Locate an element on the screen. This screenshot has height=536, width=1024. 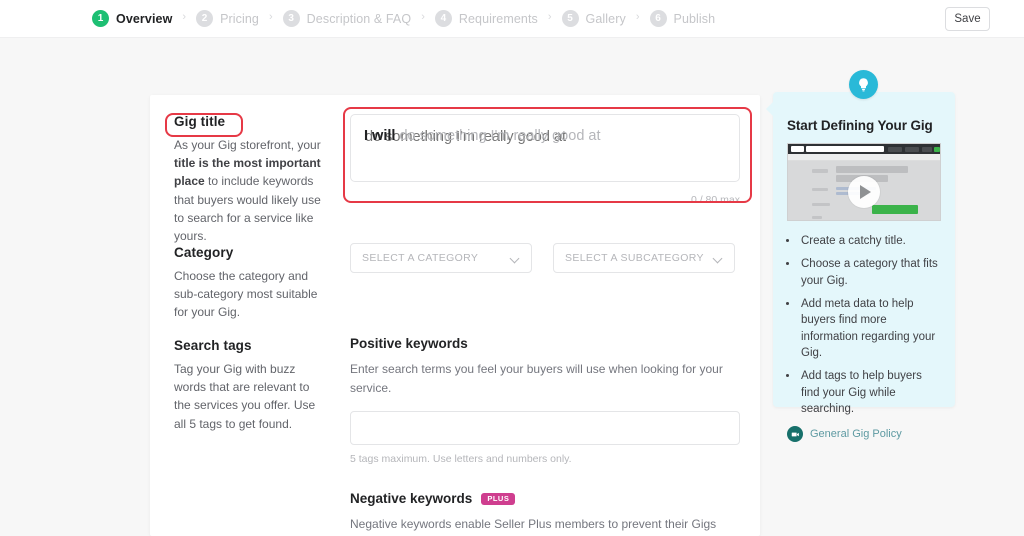
video-camera-icon is located at coordinates (795, 434).